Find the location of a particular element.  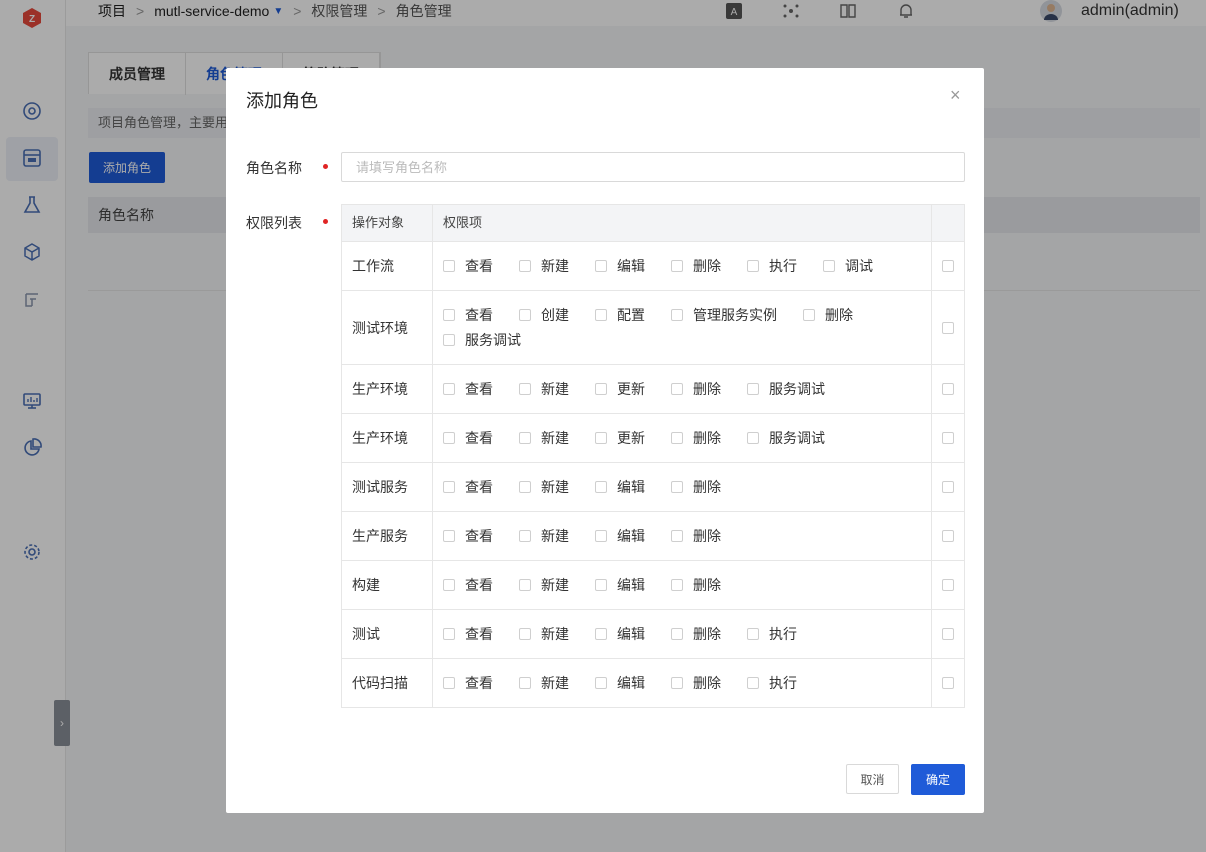

role-name-input is located at coordinates (653, 167).